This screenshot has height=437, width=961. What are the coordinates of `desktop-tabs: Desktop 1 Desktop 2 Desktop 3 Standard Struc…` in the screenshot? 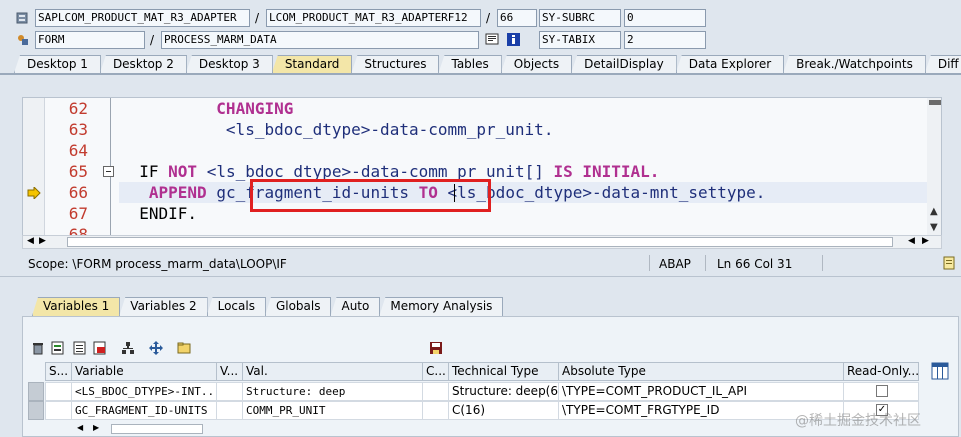 It's located at (487, 64).